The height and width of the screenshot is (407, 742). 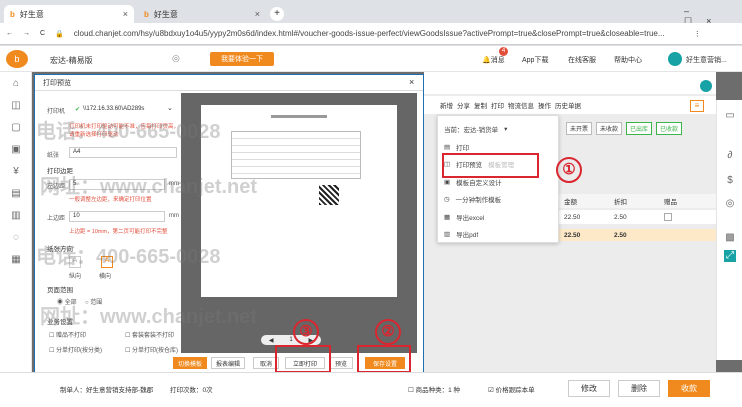 What do you see at coordinates (75, 277) in the screenshot?
I see `portrait-label: 纵向` at bounding box center [75, 277].